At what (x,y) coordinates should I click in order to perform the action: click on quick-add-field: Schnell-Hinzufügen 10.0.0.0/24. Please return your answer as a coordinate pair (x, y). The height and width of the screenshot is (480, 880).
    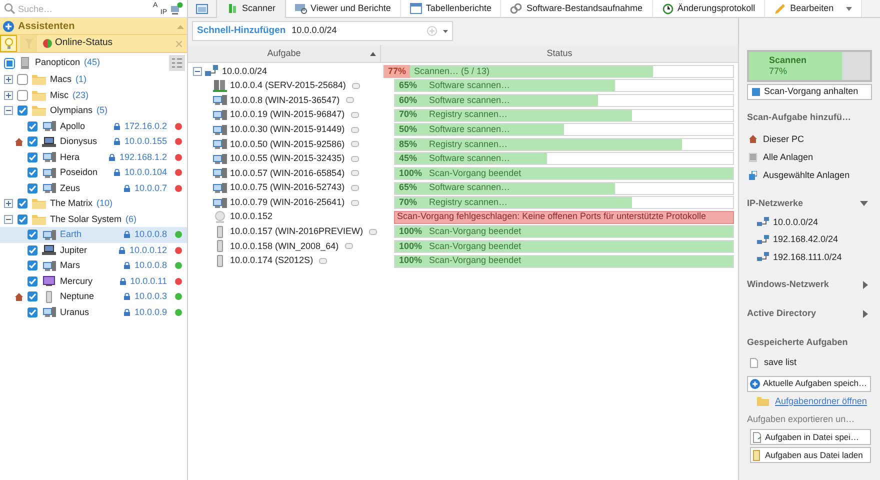
    Looking at the image, I should click on (322, 31).